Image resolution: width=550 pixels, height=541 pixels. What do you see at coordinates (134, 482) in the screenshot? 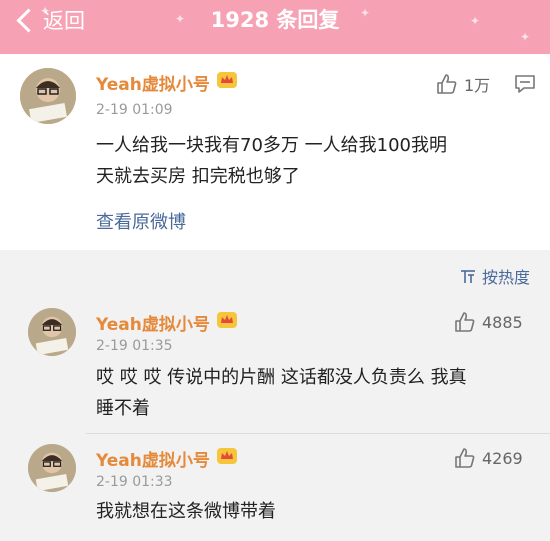
I see `reply-time: 2-19 01:33` at bounding box center [134, 482].